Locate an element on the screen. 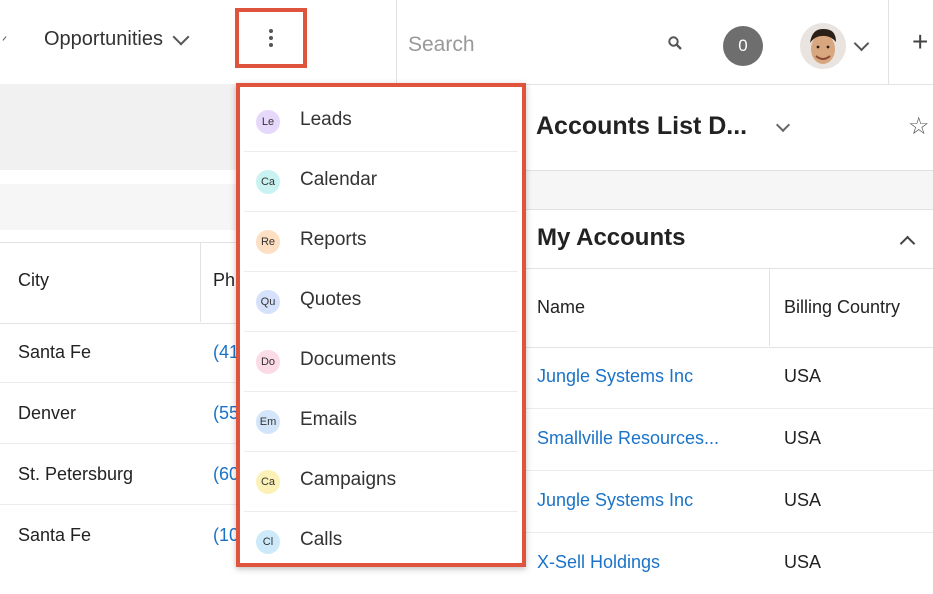 Image resolution: width=933 pixels, height=594 pixels. menu-item-campaigns: Ca Campaigns is located at coordinates (381, 481).